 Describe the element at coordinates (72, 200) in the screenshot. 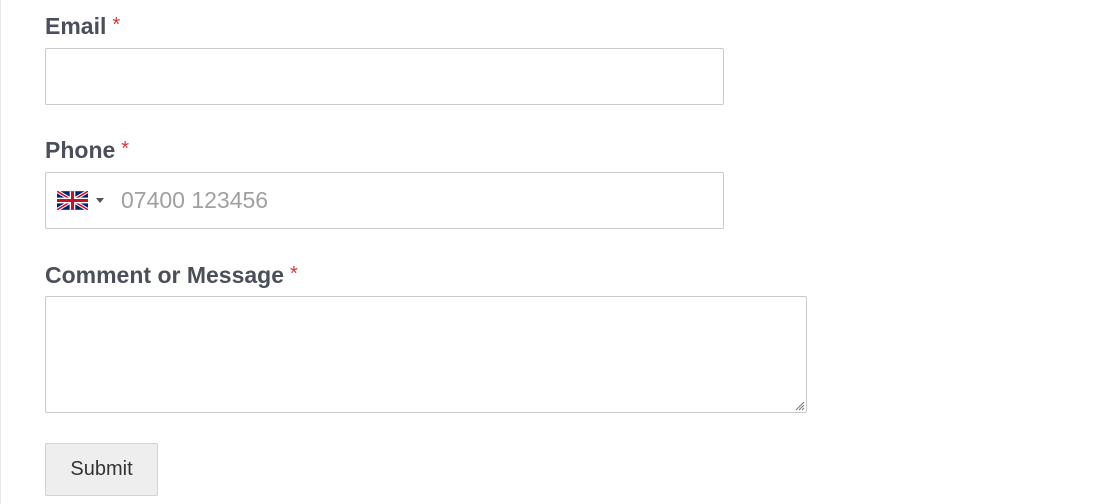

I see `gb-flag-icon` at that location.